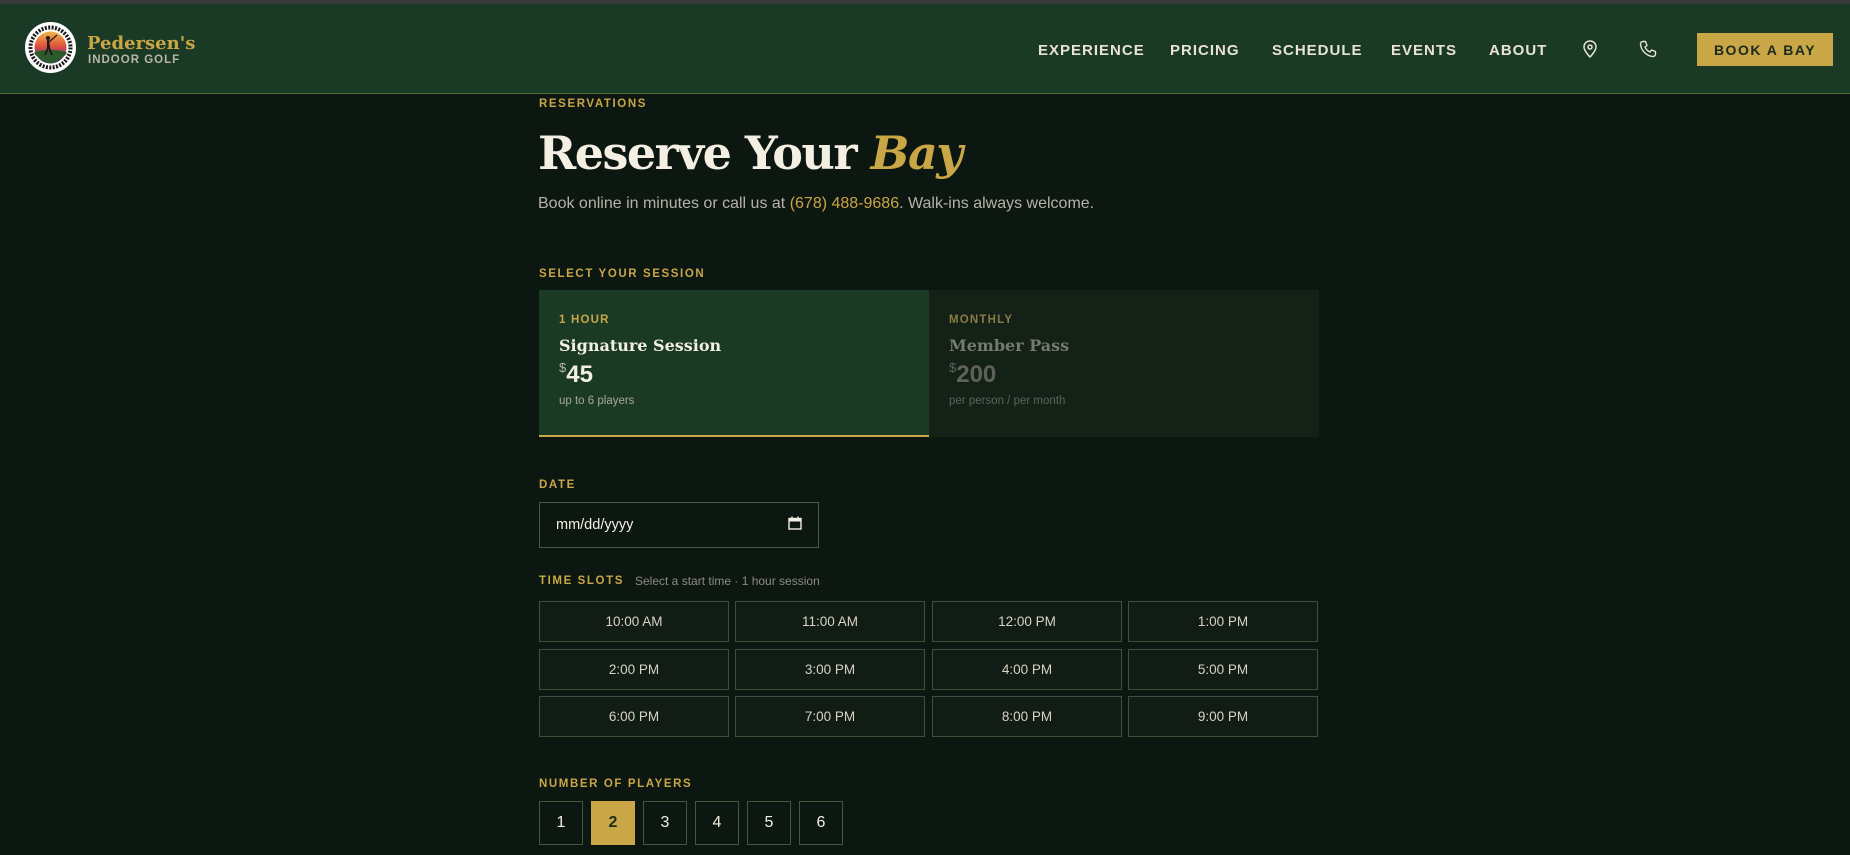 The height and width of the screenshot is (855, 1850). I want to click on player-count-2: 2, so click(613, 823).